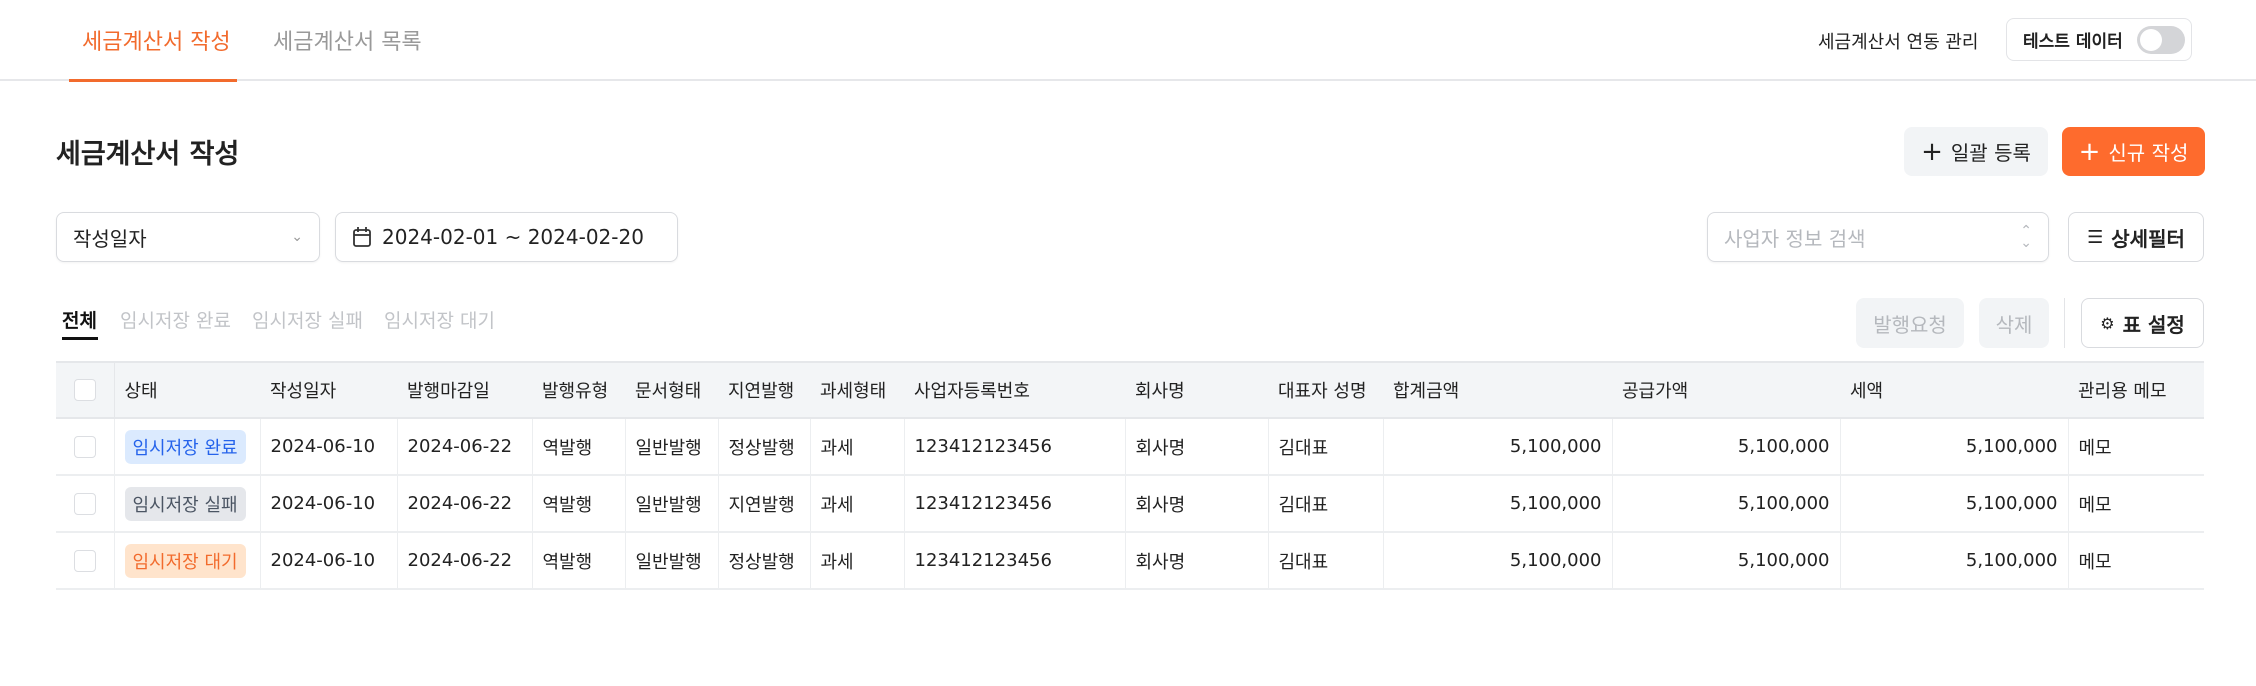  I want to click on date-type-select: 작성일자 ⌄, so click(188, 237).